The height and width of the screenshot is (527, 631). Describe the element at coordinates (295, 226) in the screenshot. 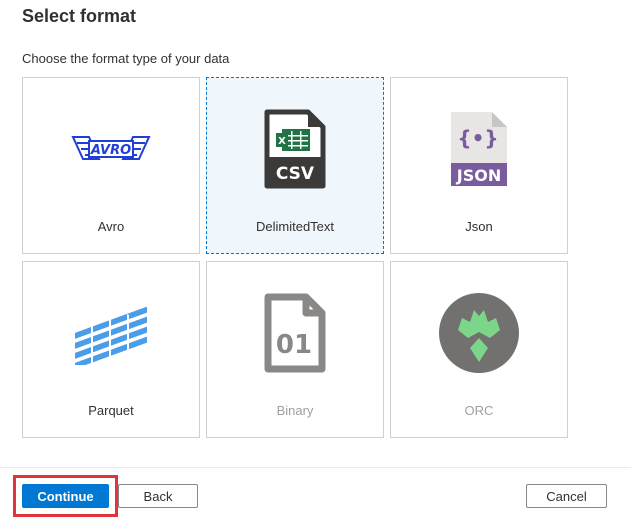

I see `format-label-delimitedtext: DelimitedText` at that location.